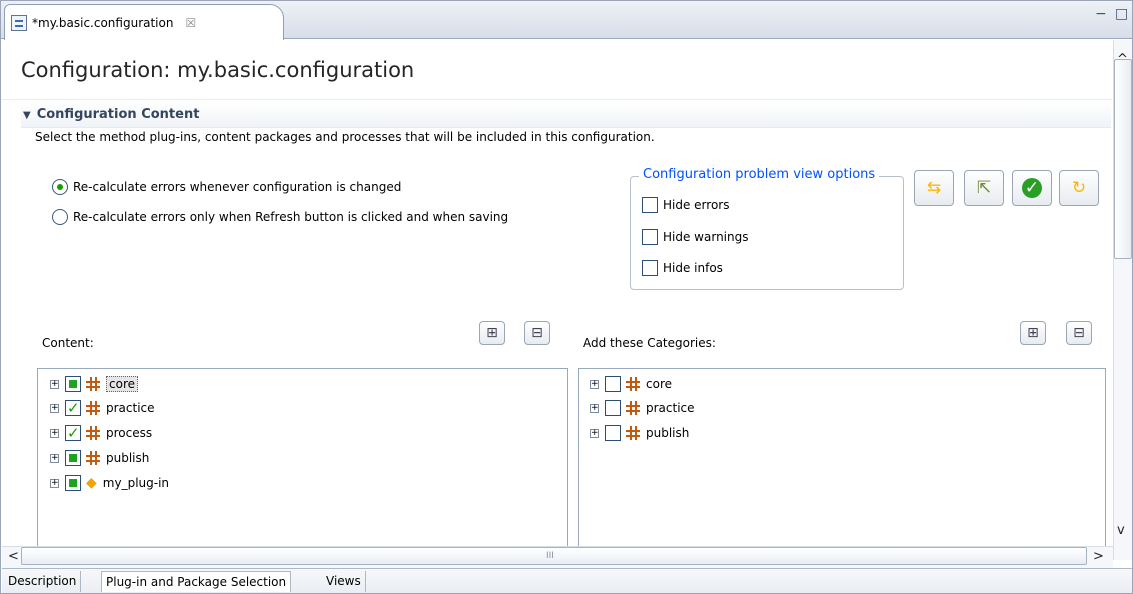 The height and width of the screenshot is (594, 1133). I want to click on problem-view-options-title: Configuration problem view options, so click(759, 174).